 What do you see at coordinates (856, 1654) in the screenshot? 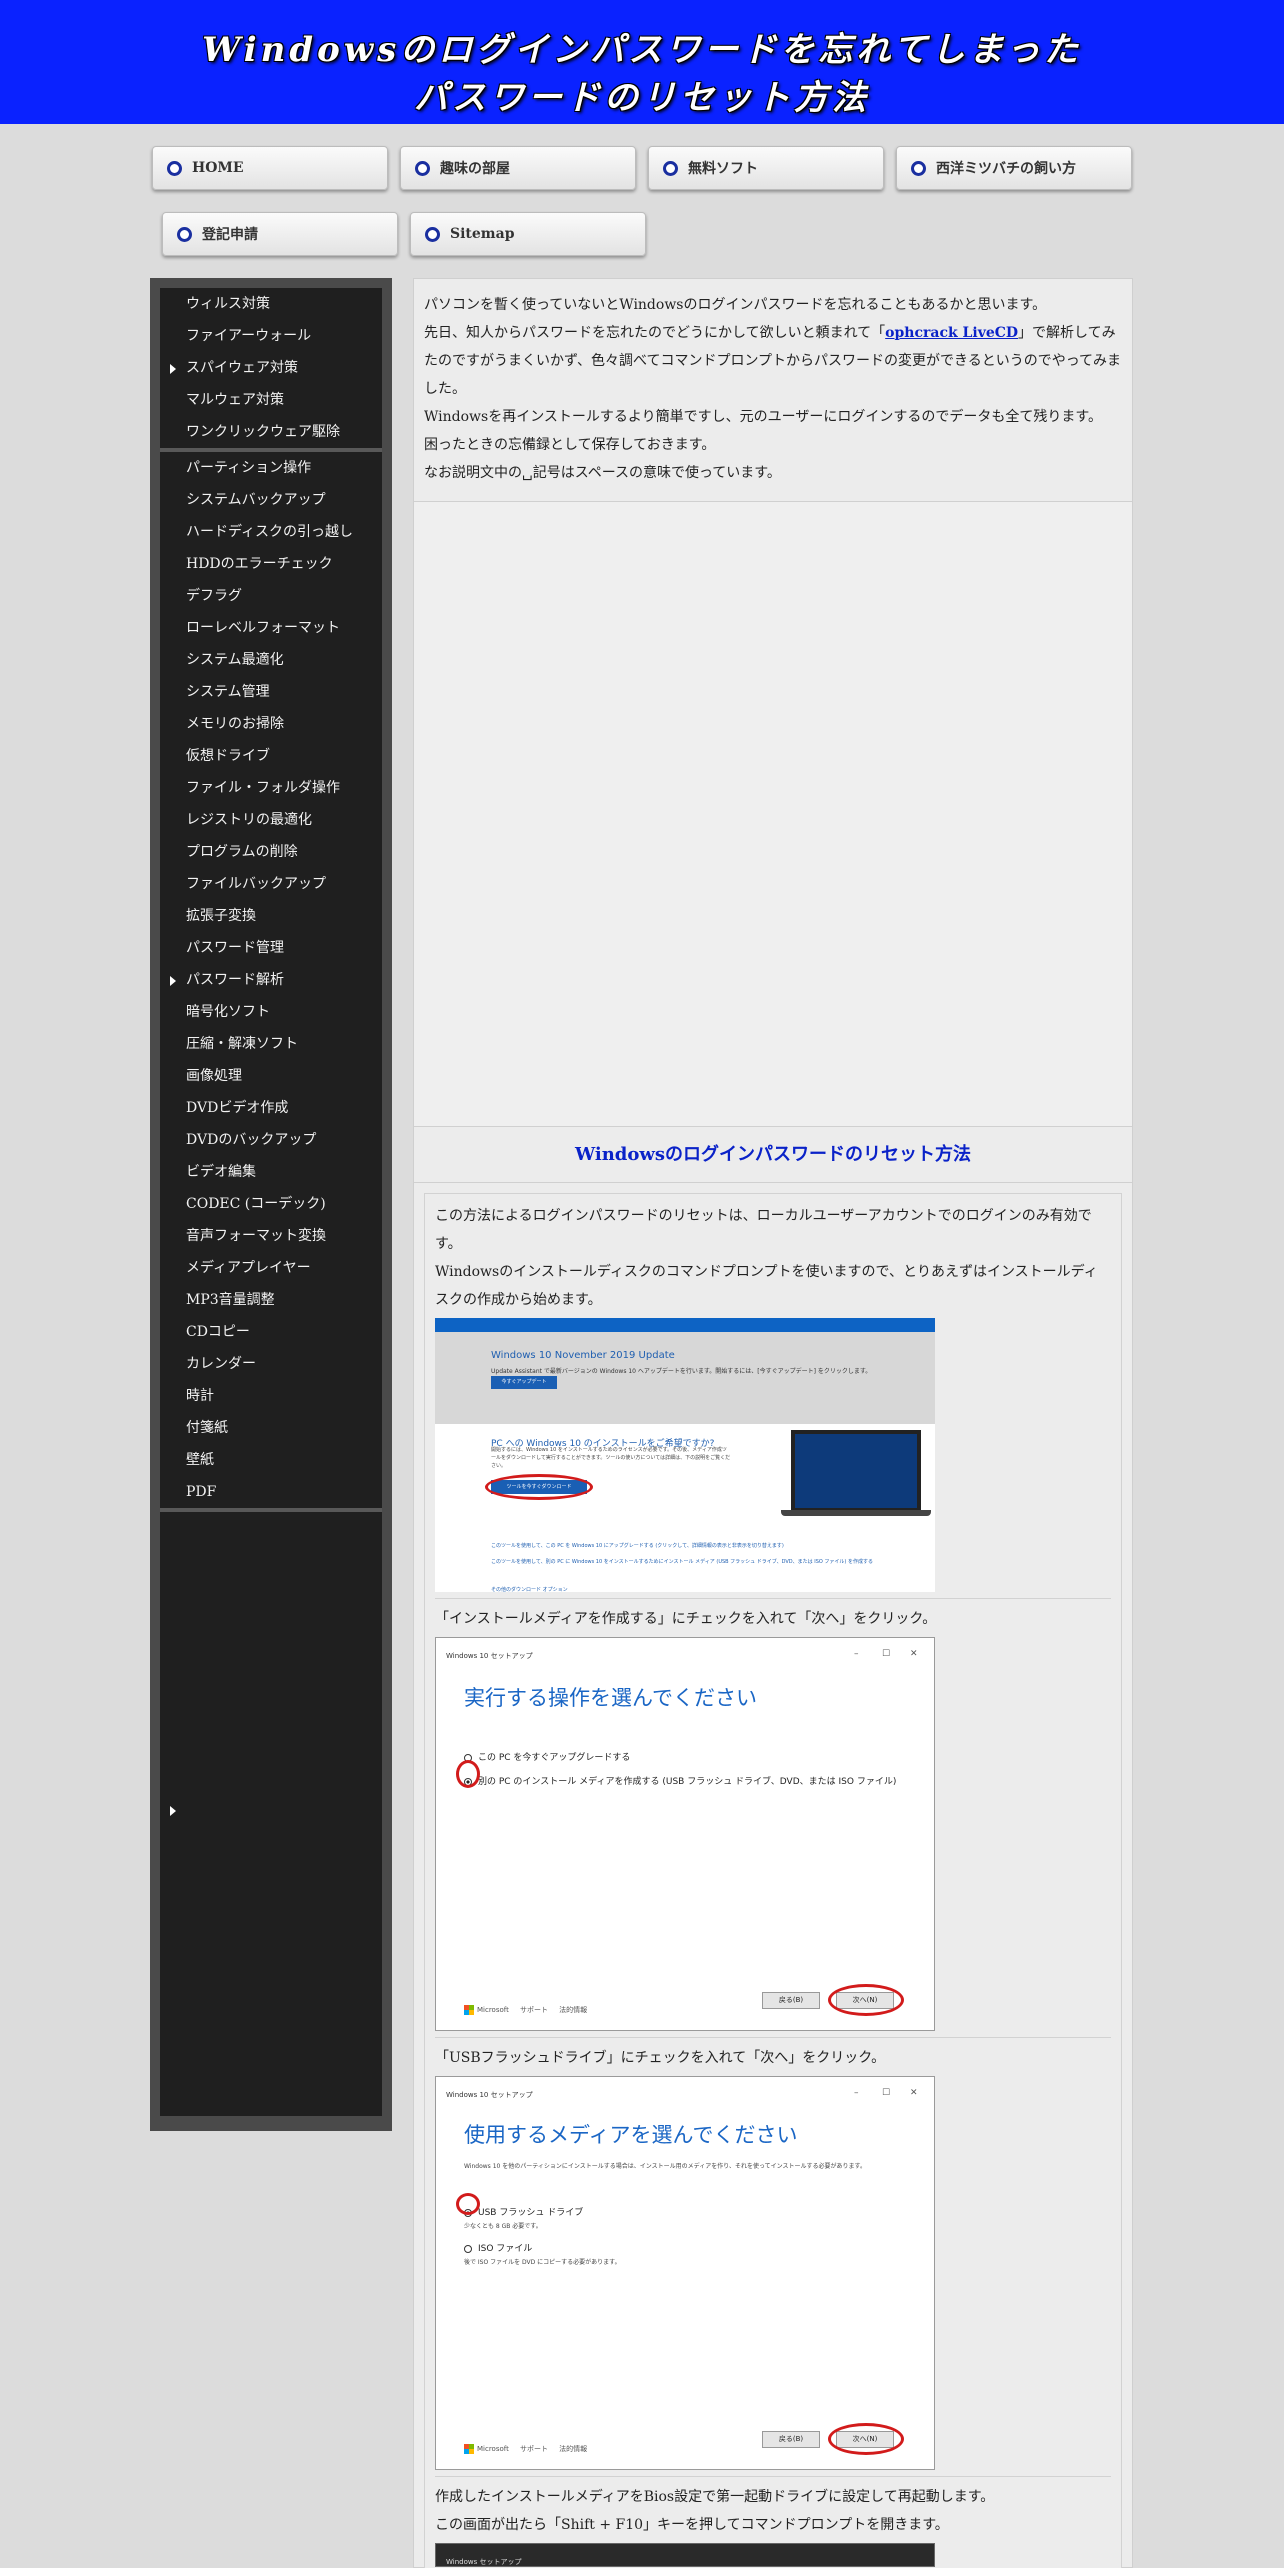
I see `minimize-icon: –` at bounding box center [856, 1654].